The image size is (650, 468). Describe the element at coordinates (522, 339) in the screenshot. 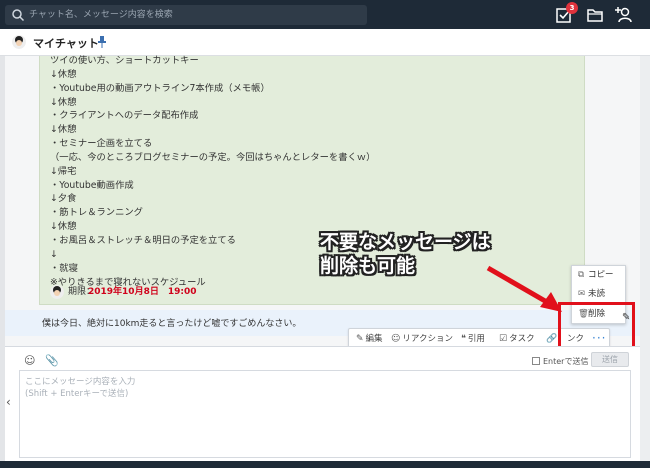

I see `task-label: タスク` at that location.